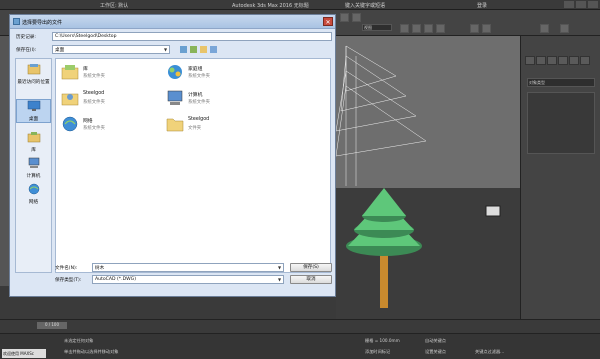 The width and height of the screenshot is (600, 359). Describe the element at coordinates (108, 125) in the screenshot. I see `list-item: 网络 系统文件夹` at that location.